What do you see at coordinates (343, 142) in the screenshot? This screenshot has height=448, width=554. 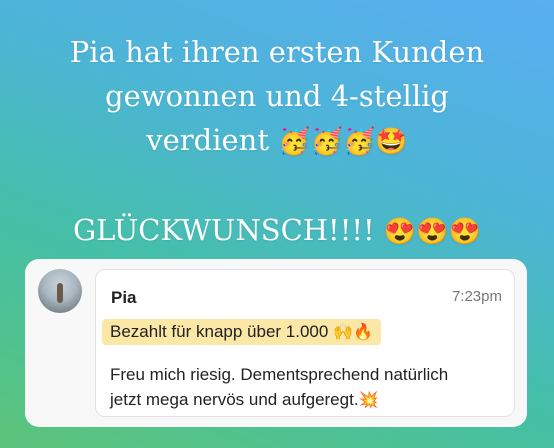 I see `party-face-emojis: 🥳🥳🥳🤩` at bounding box center [343, 142].